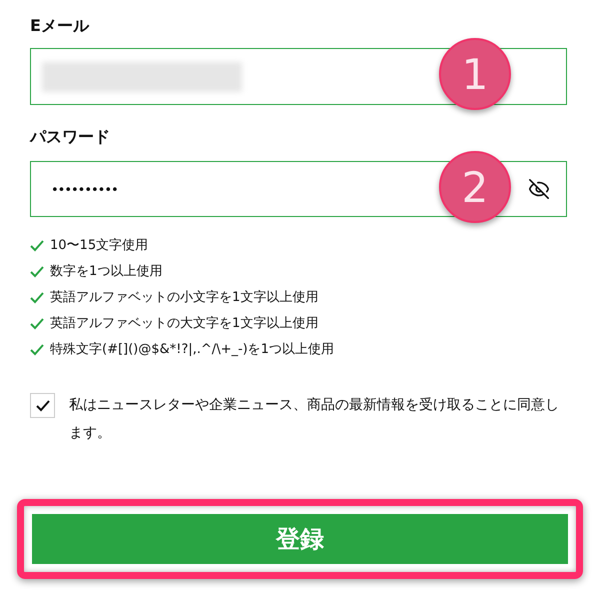 The width and height of the screenshot is (598, 596). What do you see at coordinates (475, 187) in the screenshot?
I see `annotation-marker: 2` at bounding box center [475, 187].